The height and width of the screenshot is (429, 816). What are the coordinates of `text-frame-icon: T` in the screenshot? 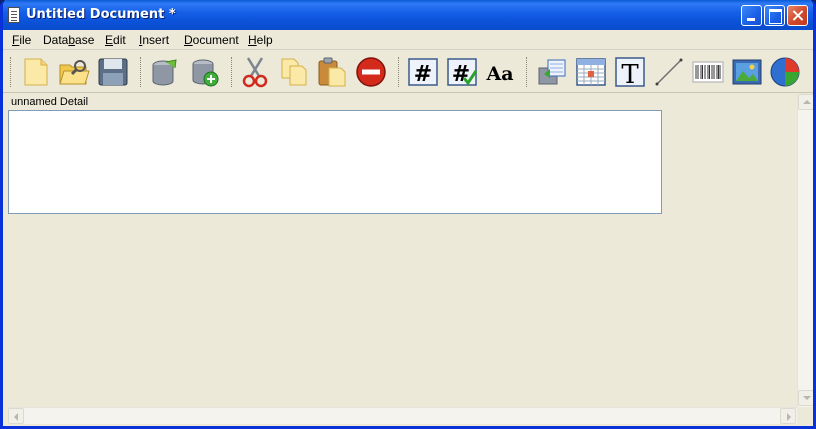 It's located at (630, 72).